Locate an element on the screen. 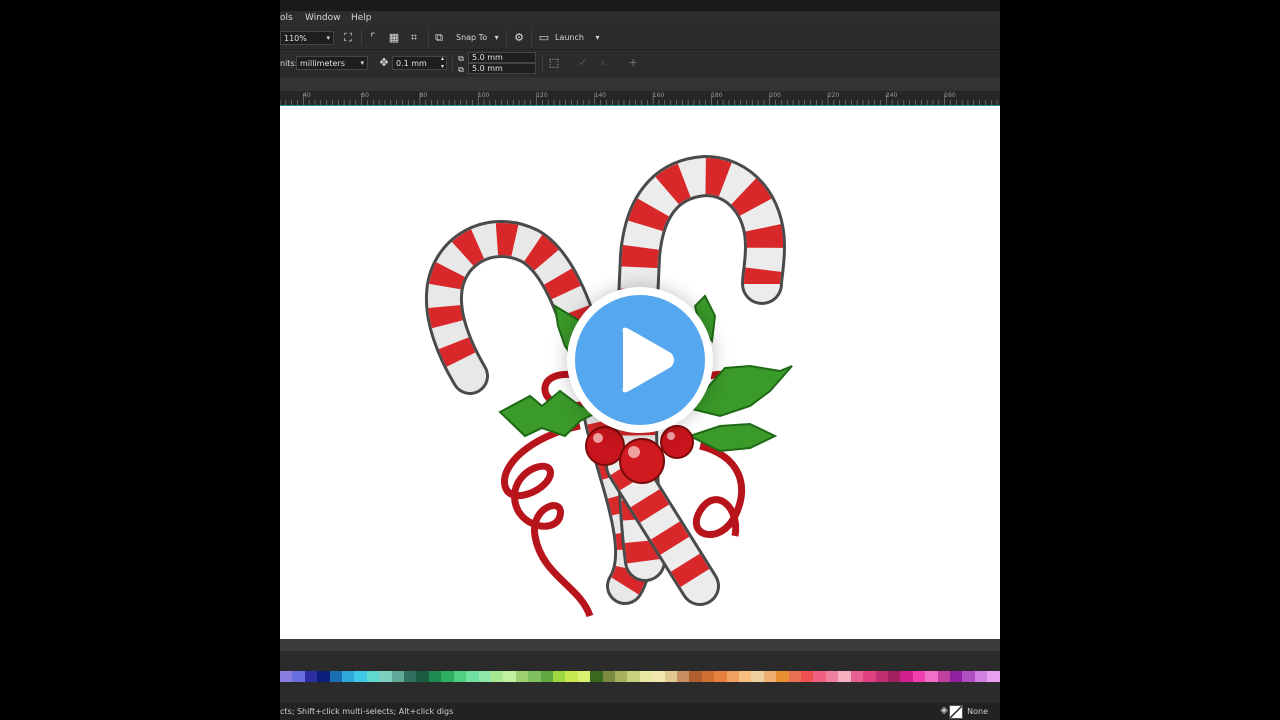  horizontal-scrollbar is located at coordinates (640, 645).